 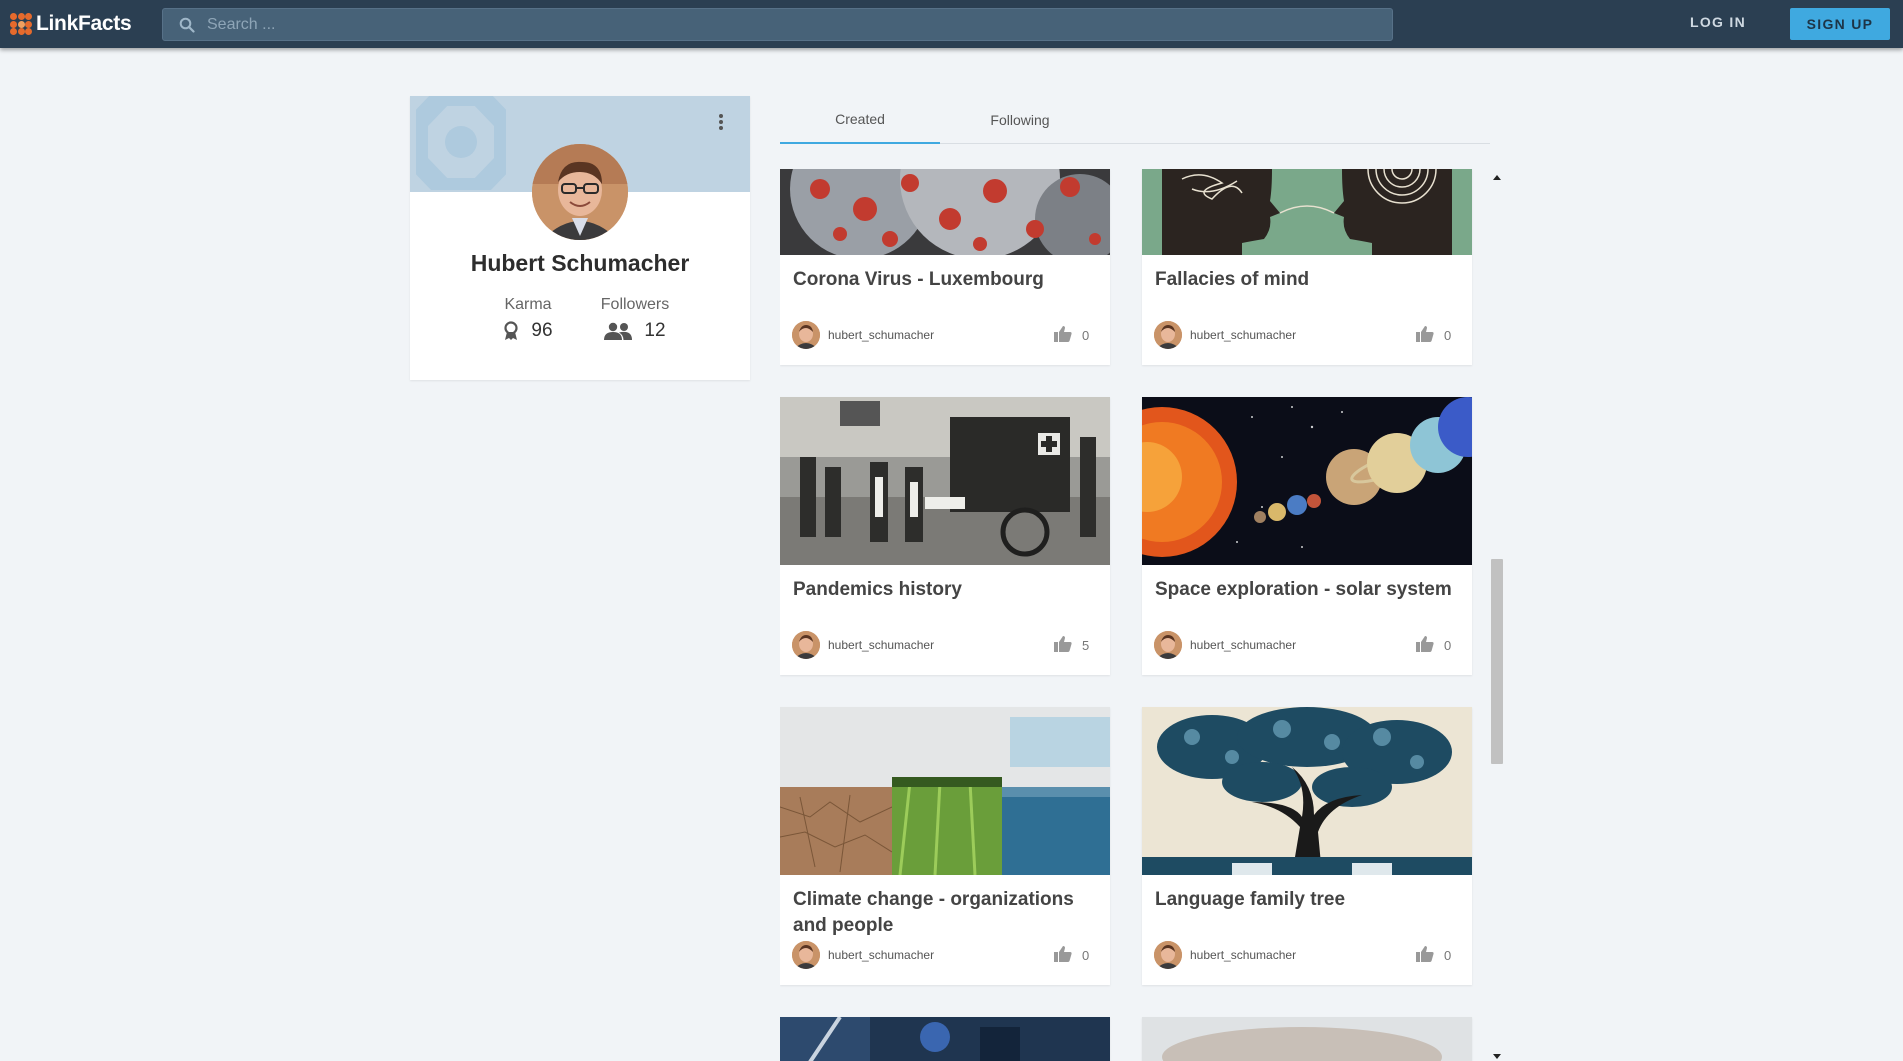 What do you see at coordinates (1307, 280) in the screenshot?
I see `card-title: Fallacies of mind` at bounding box center [1307, 280].